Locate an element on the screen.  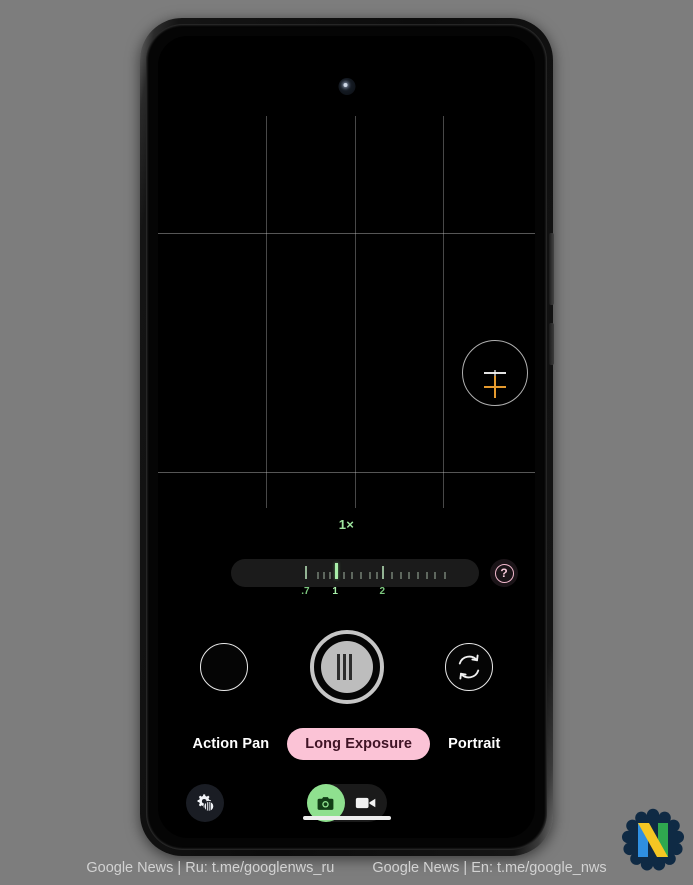
front-camera-lens-icon is located at coordinates (346, 86).